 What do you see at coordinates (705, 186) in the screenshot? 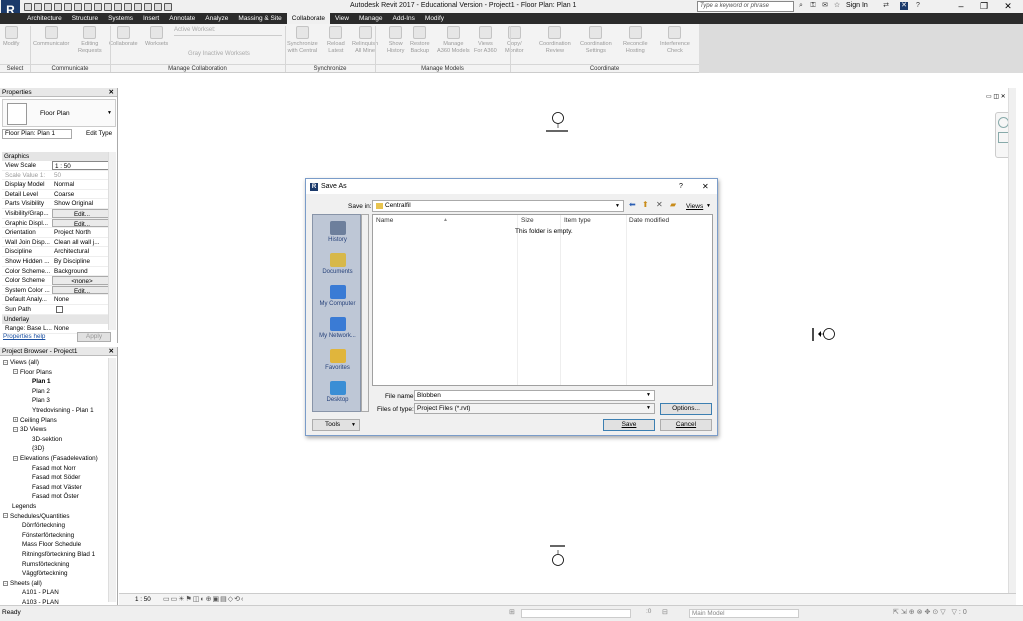
I see `dialog-close-button: ✕` at bounding box center [705, 186].